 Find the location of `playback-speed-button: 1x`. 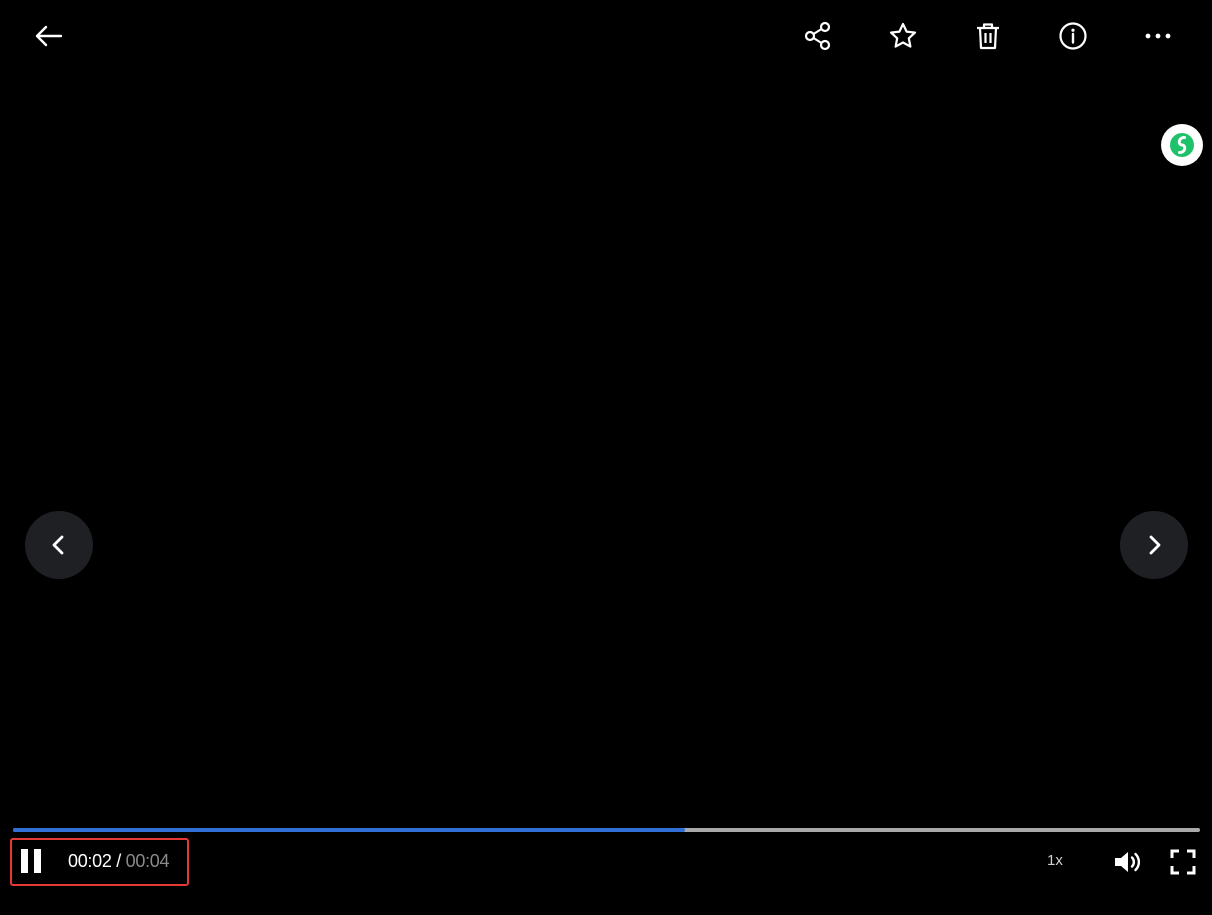

playback-speed-button: 1x is located at coordinates (1055, 860).